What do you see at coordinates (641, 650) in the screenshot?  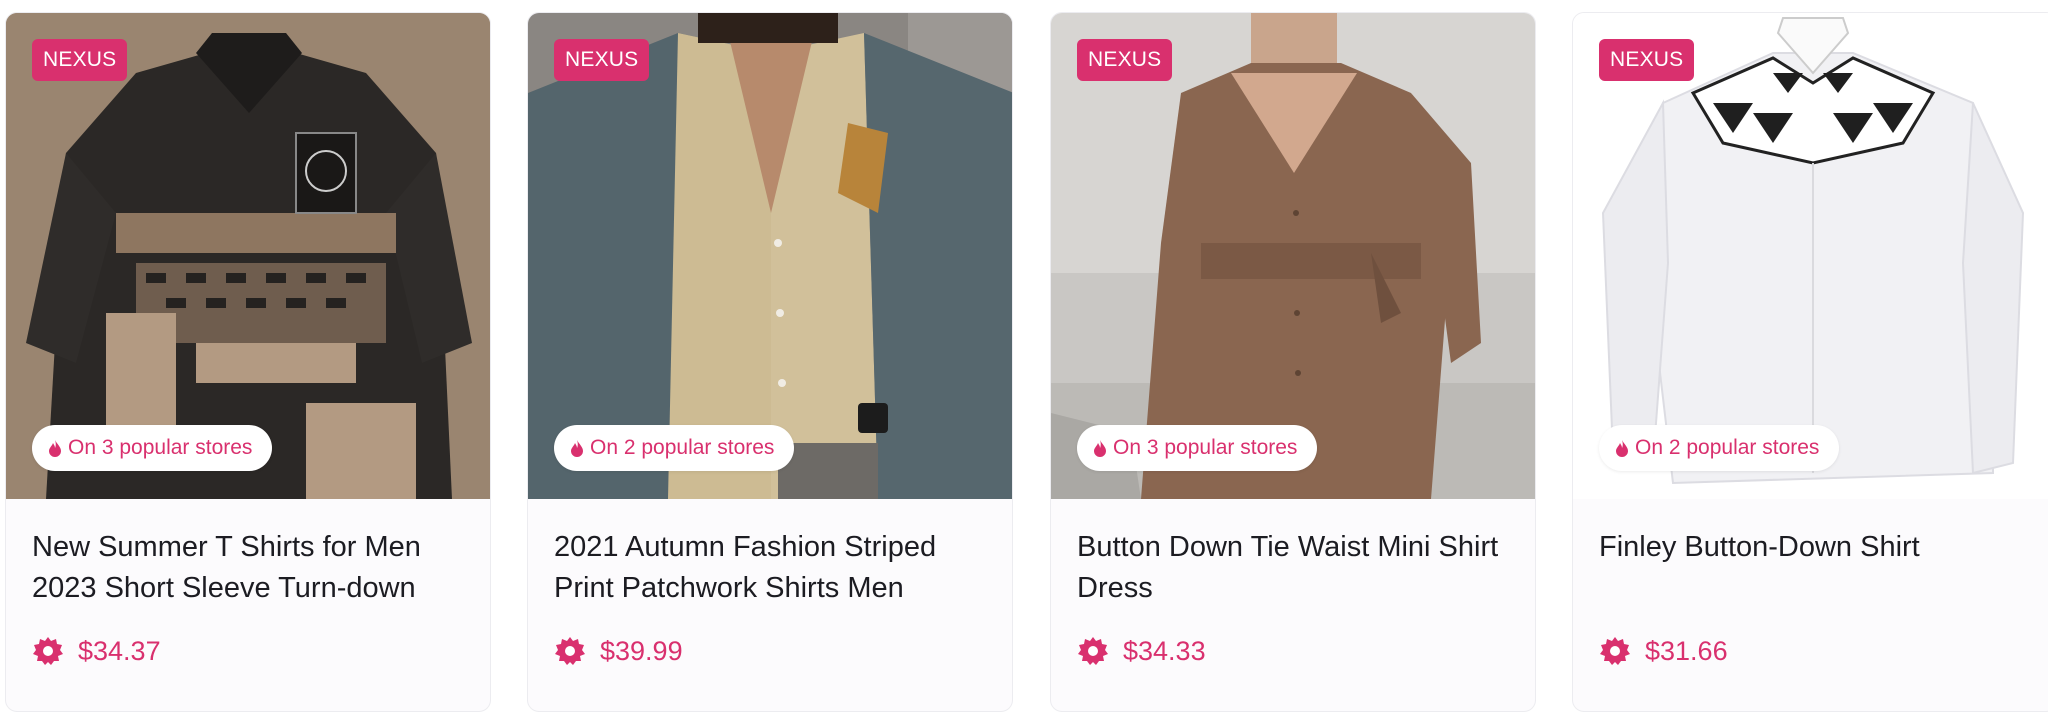 I see `product-price: $39.99` at bounding box center [641, 650].